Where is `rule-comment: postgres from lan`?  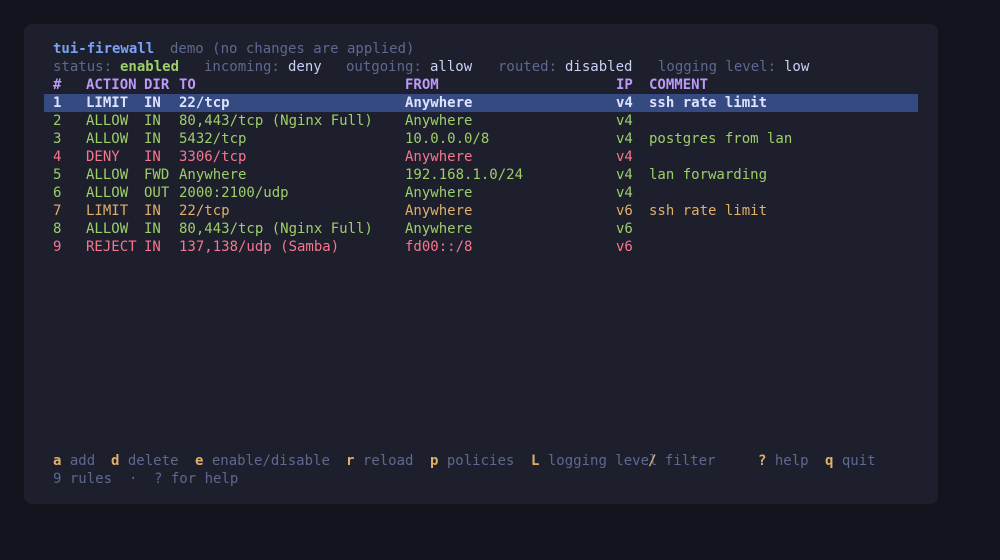 rule-comment: postgres from lan is located at coordinates (721, 139).